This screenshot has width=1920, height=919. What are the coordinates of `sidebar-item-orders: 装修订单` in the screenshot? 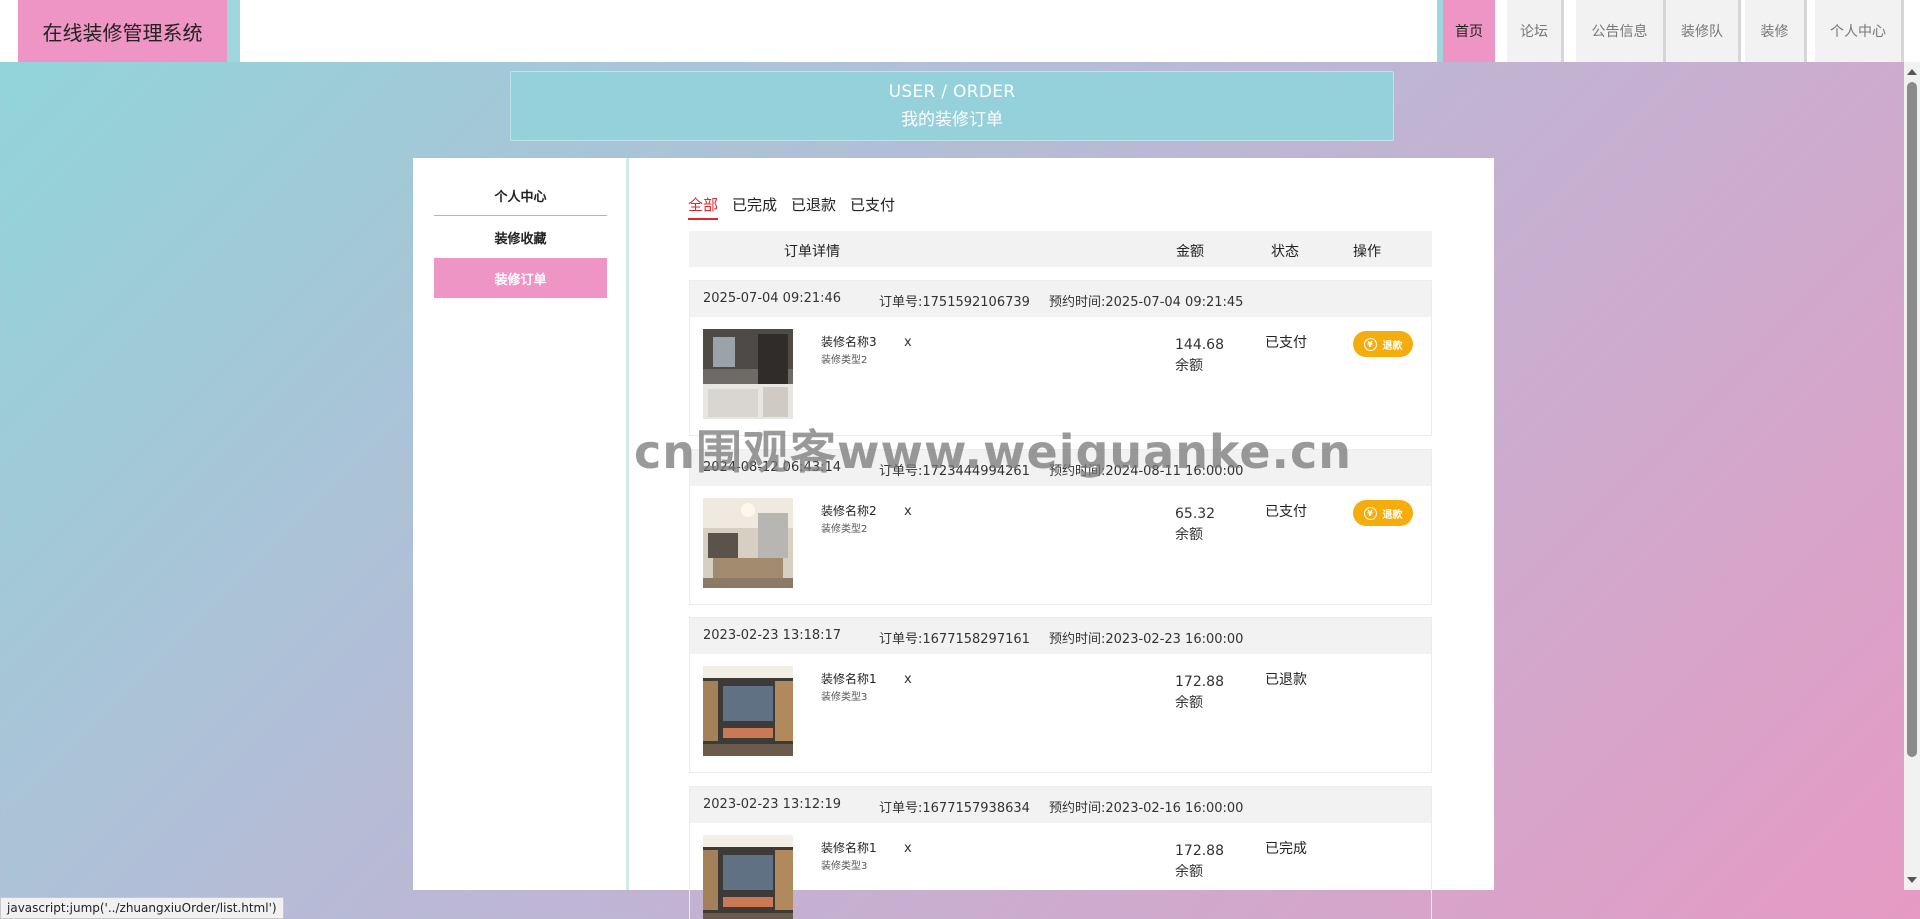 It's located at (520, 278).